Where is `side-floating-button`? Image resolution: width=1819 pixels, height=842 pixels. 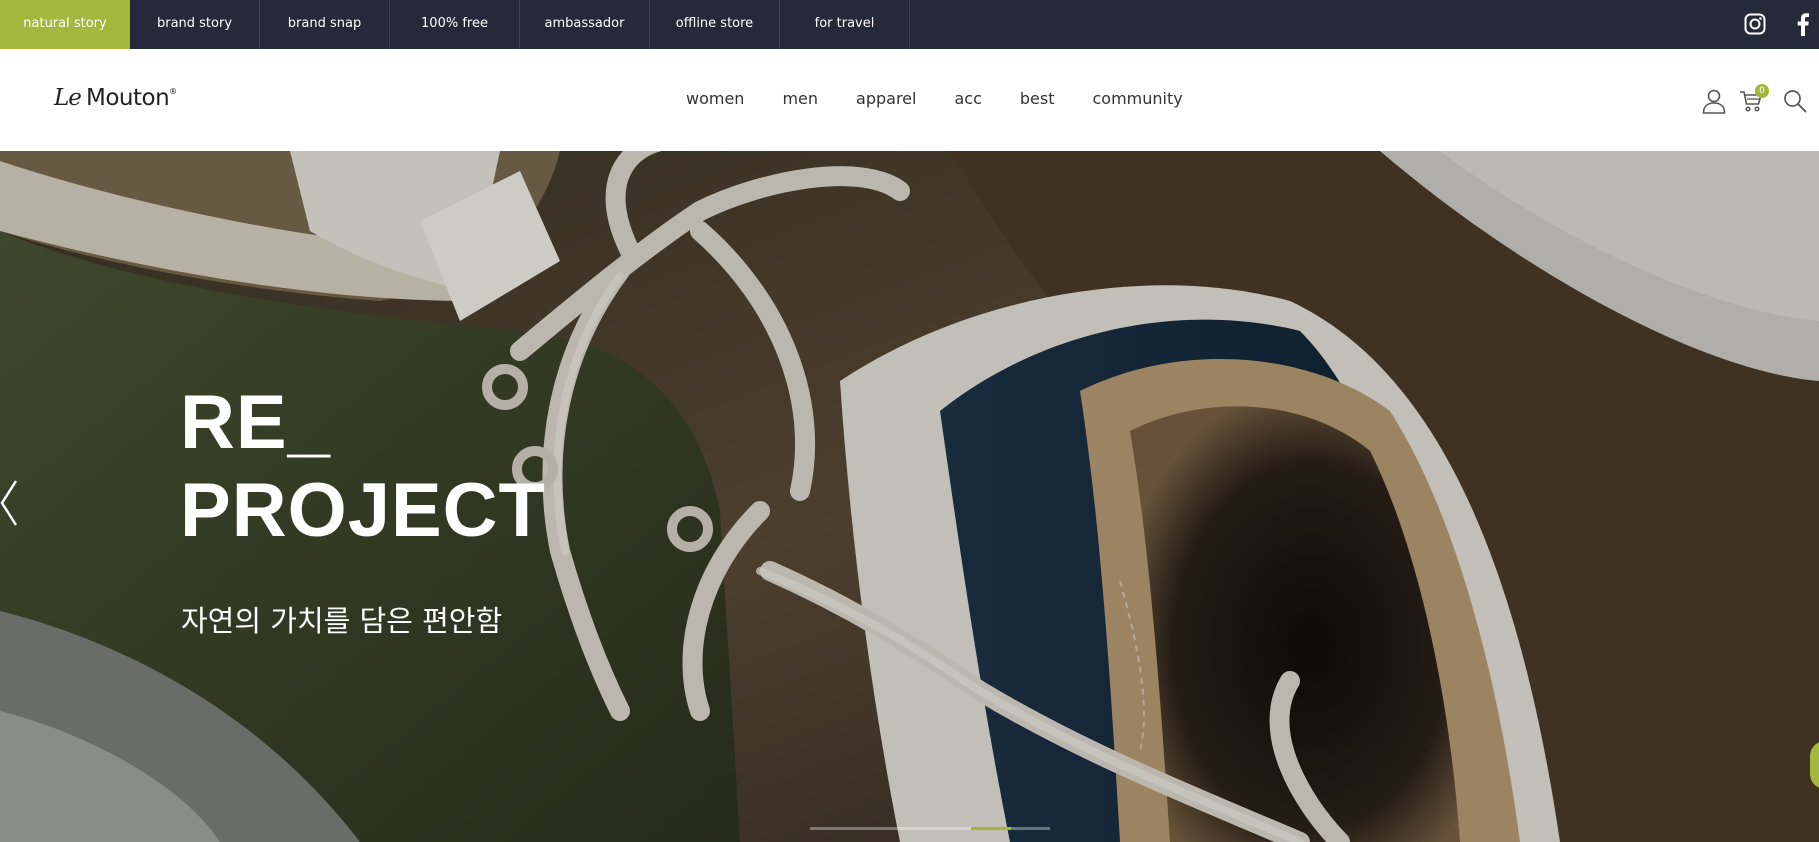 side-floating-button is located at coordinates (1814, 765).